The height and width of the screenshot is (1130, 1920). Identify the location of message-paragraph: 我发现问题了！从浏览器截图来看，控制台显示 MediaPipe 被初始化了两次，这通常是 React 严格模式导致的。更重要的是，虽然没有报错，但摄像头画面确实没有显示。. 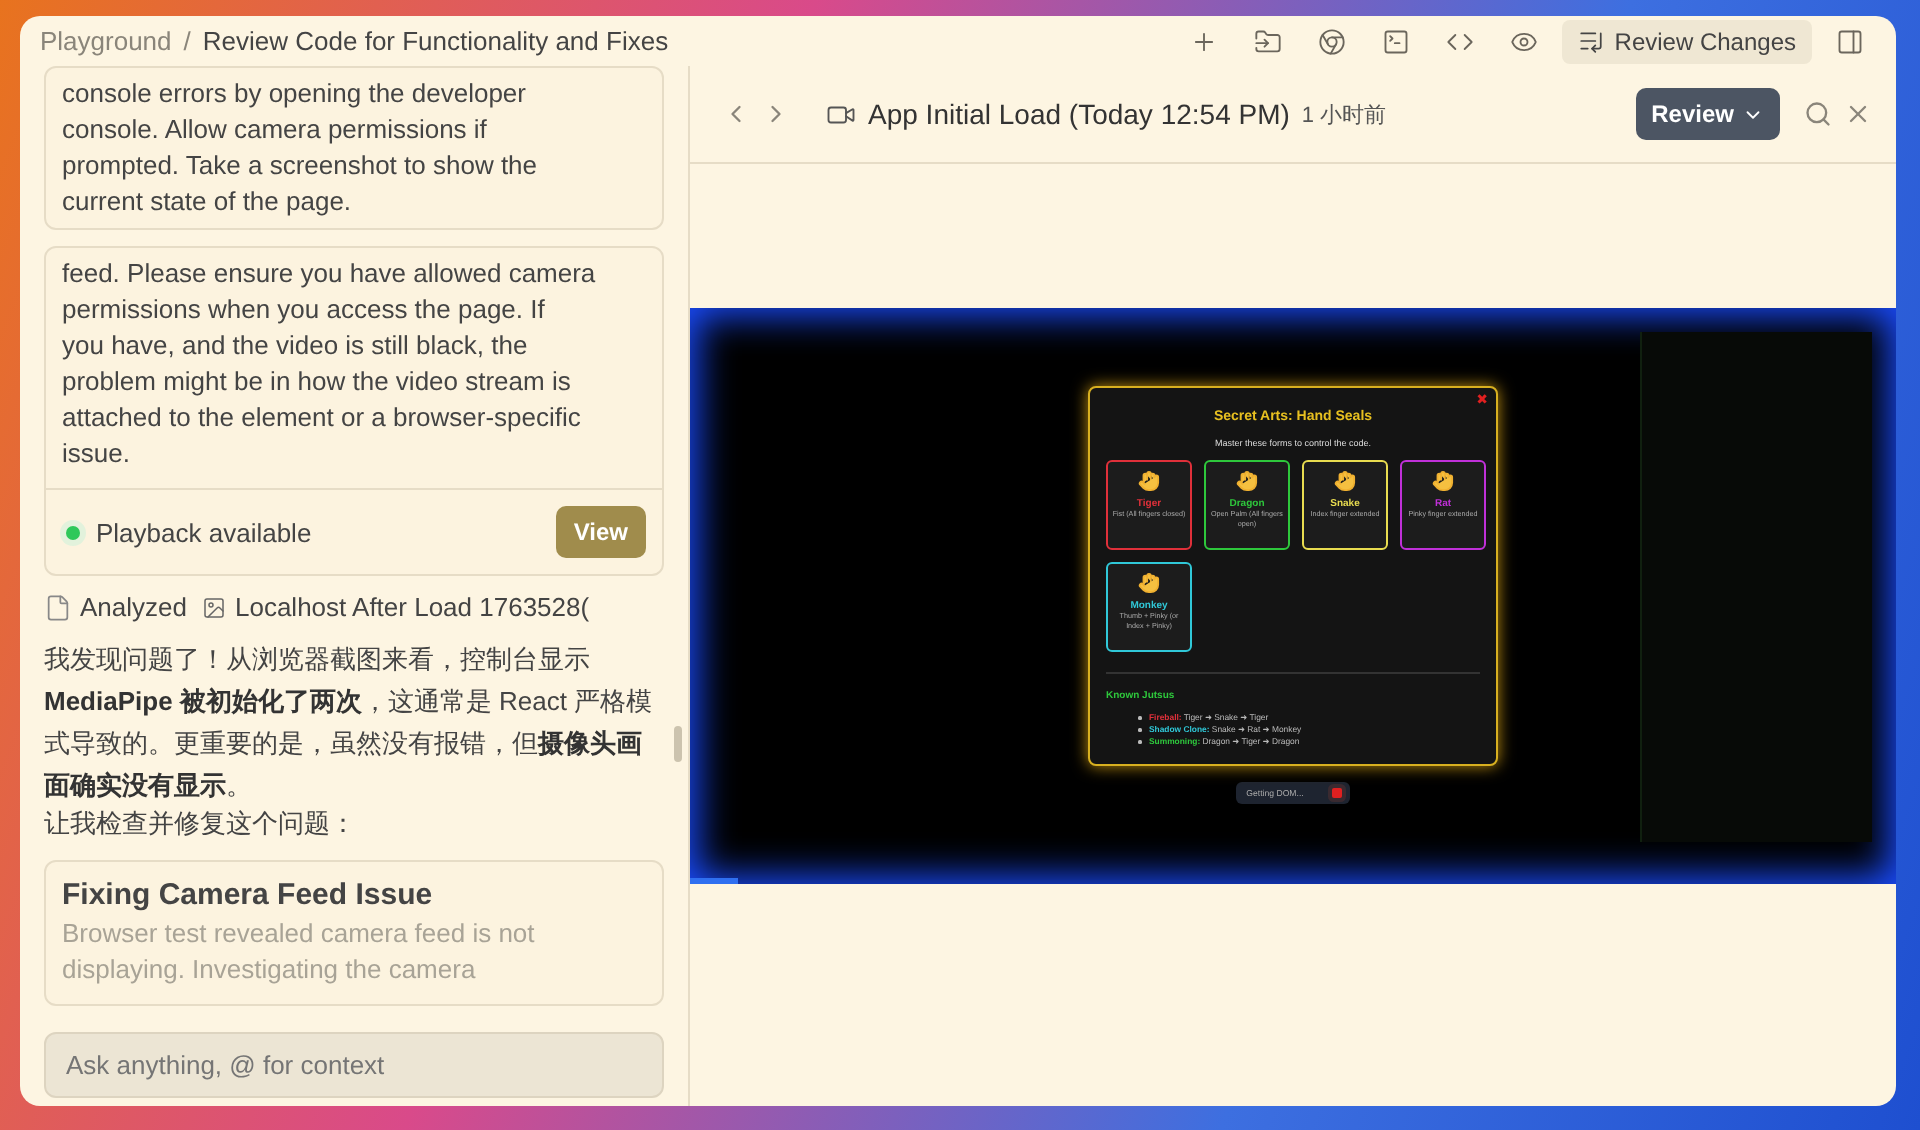
(349, 723).